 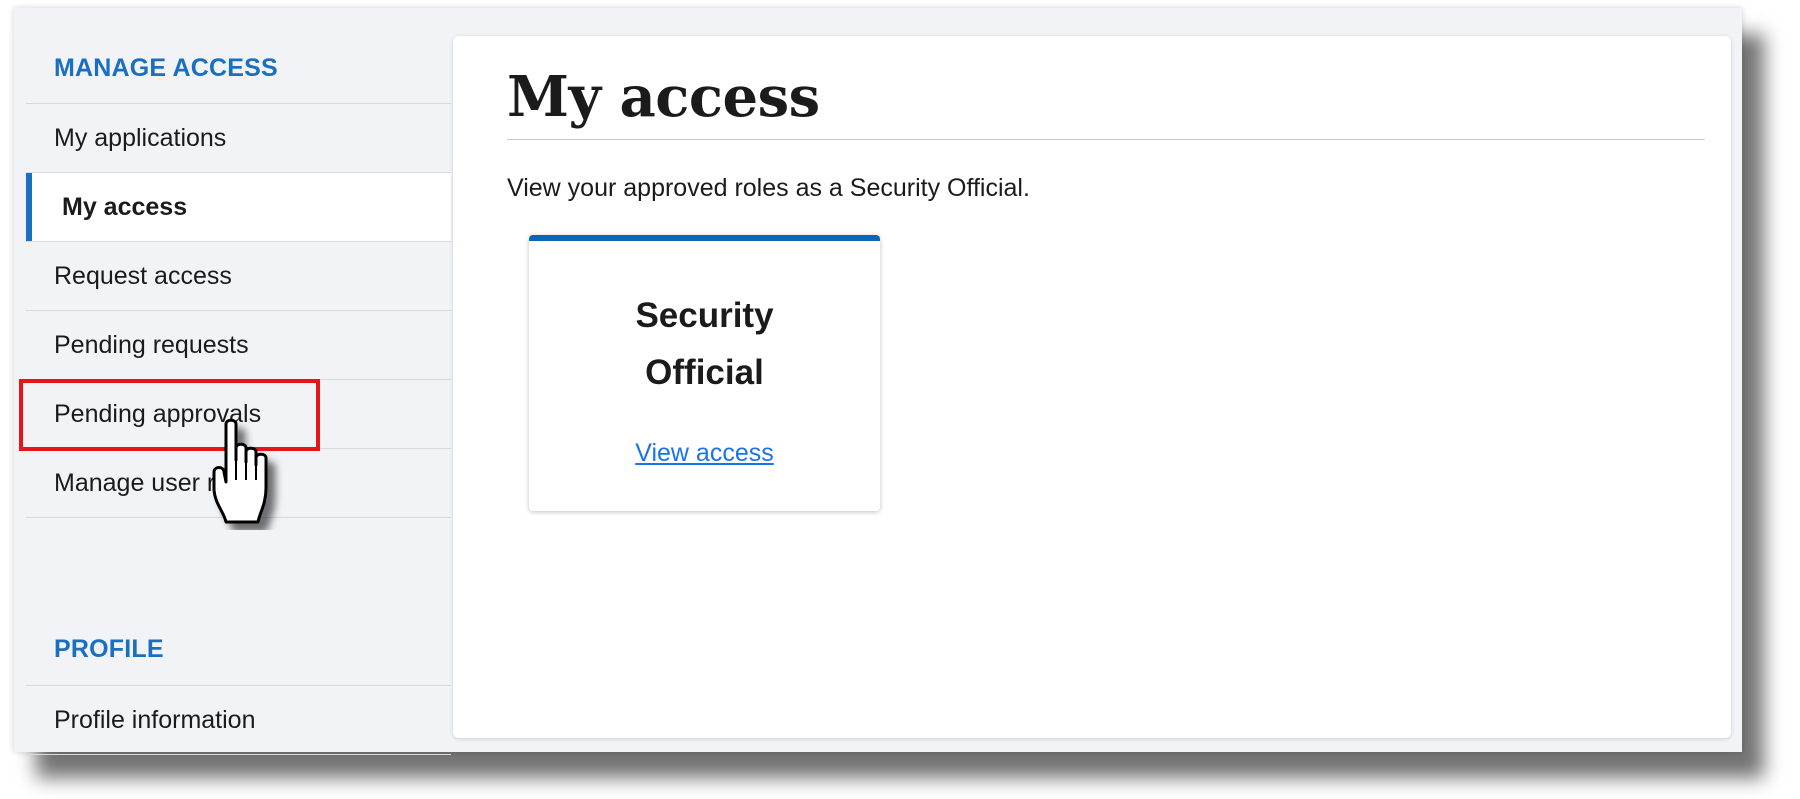 I want to click on title-divider, so click(x=1106, y=139).